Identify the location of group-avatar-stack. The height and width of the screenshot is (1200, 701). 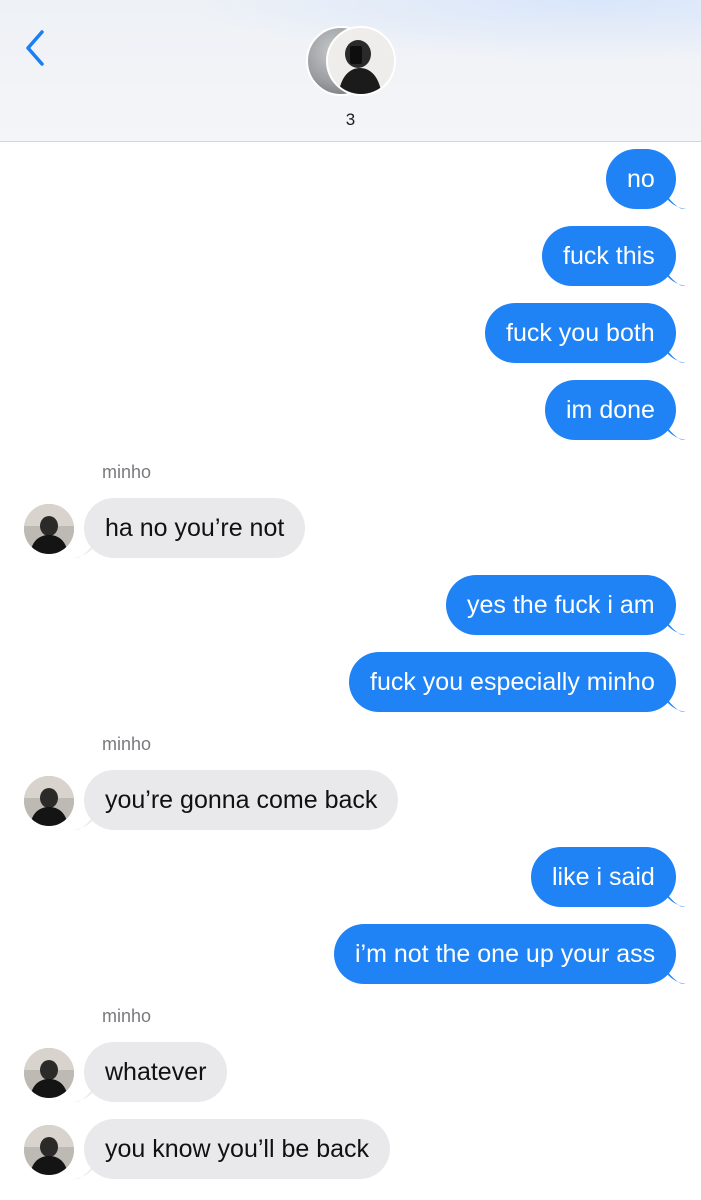
(350, 62).